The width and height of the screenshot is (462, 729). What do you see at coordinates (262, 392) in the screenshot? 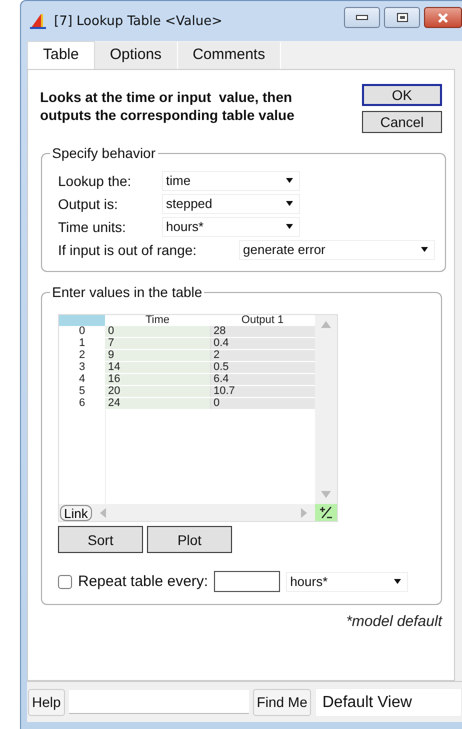
I see `table-cell: 10.7` at bounding box center [262, 392].